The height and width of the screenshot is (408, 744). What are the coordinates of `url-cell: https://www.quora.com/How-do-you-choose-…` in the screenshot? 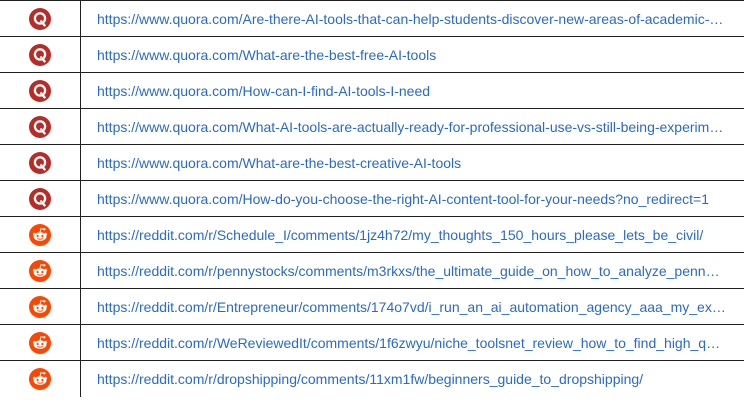 It's located at (412, 198).